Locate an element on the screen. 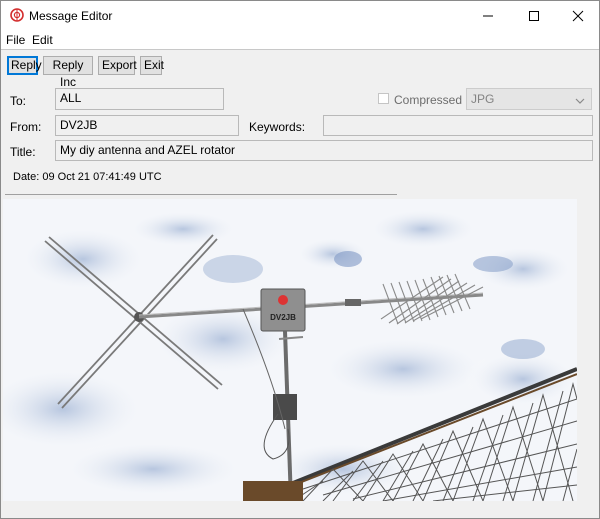  close-icon is located at coordinates (578, 16).